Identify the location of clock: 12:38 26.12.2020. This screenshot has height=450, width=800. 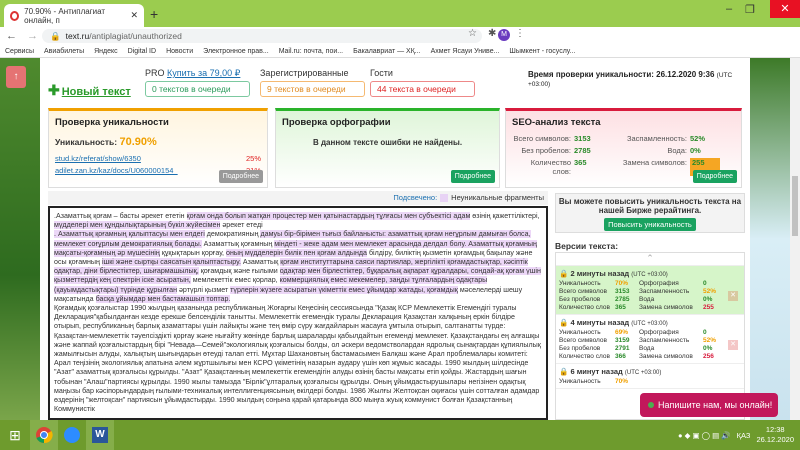
(775, 435).